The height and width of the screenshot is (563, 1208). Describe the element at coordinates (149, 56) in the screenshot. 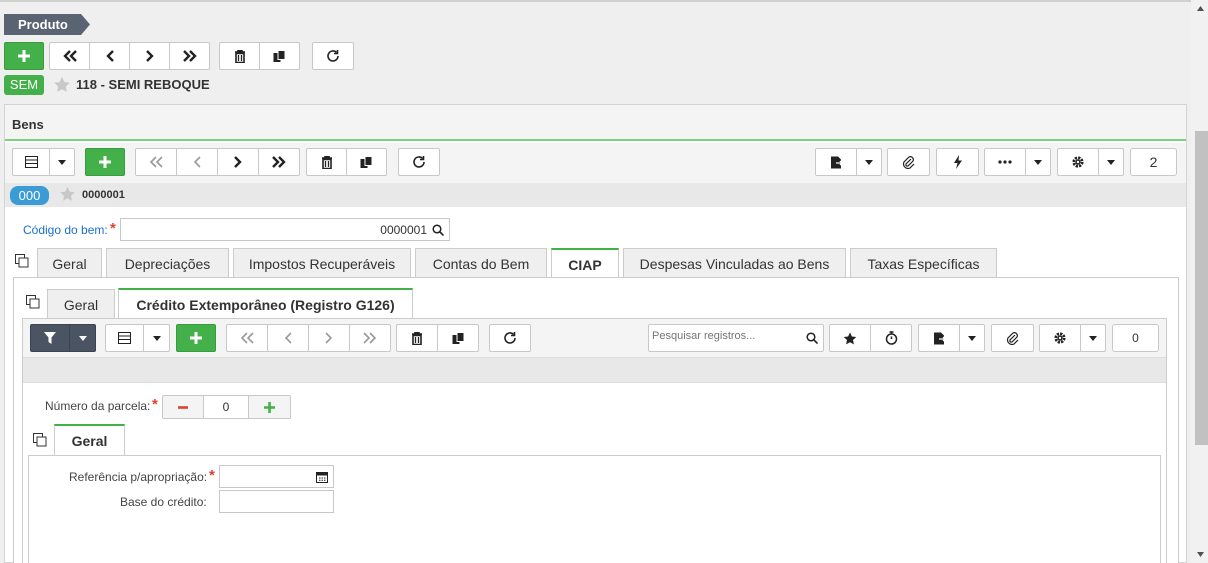

I see `next-record-button` at that location.